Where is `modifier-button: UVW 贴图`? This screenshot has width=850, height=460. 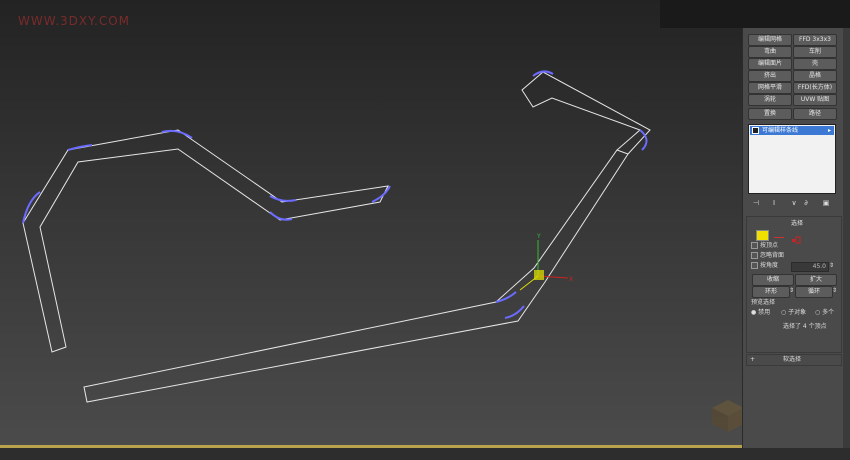
modifier-button: UVW 贴图 is located at coordinates (815, 100).